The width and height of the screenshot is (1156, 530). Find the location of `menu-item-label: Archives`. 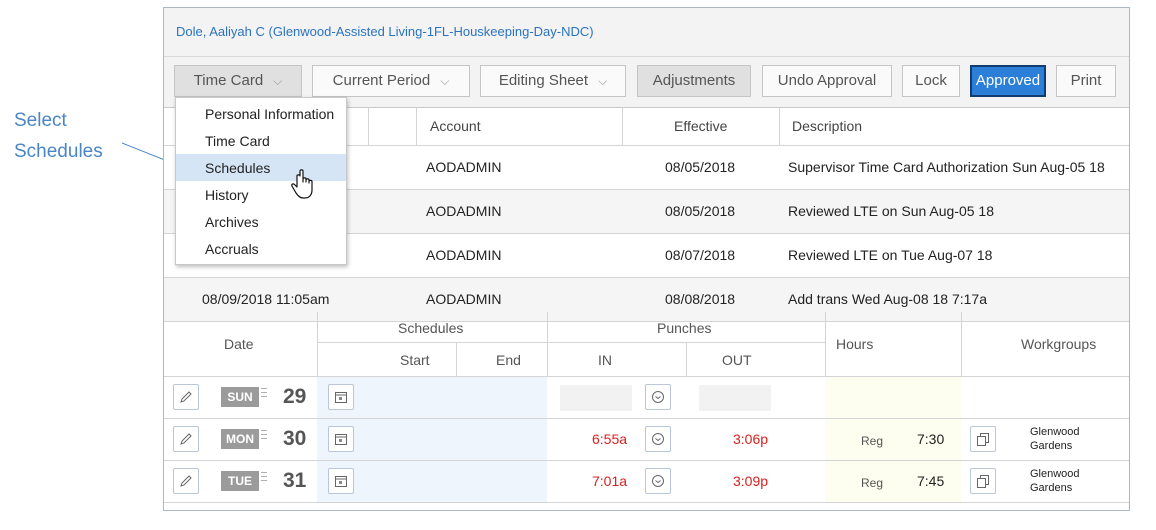

menu-item-label: Archives is located at coordinates (232, 222).